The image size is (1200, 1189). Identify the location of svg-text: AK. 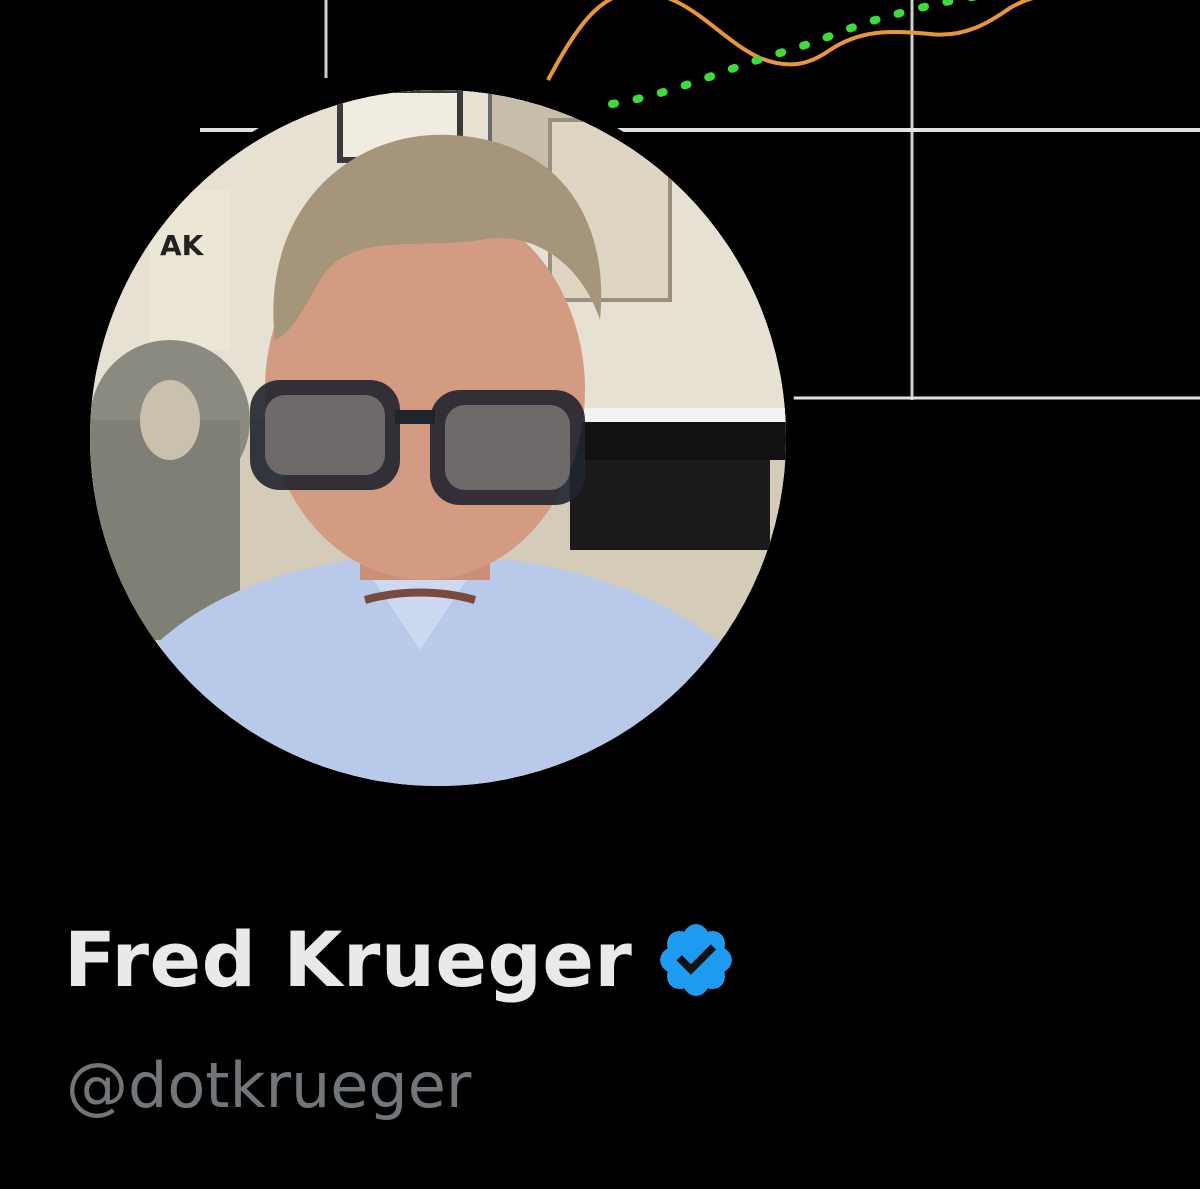
(182, 245).